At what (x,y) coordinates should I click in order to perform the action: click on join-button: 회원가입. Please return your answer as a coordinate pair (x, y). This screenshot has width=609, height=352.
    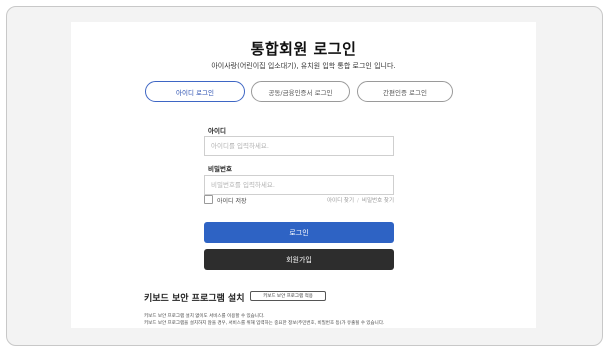
    Looking at the image, I should click on (299, 259).